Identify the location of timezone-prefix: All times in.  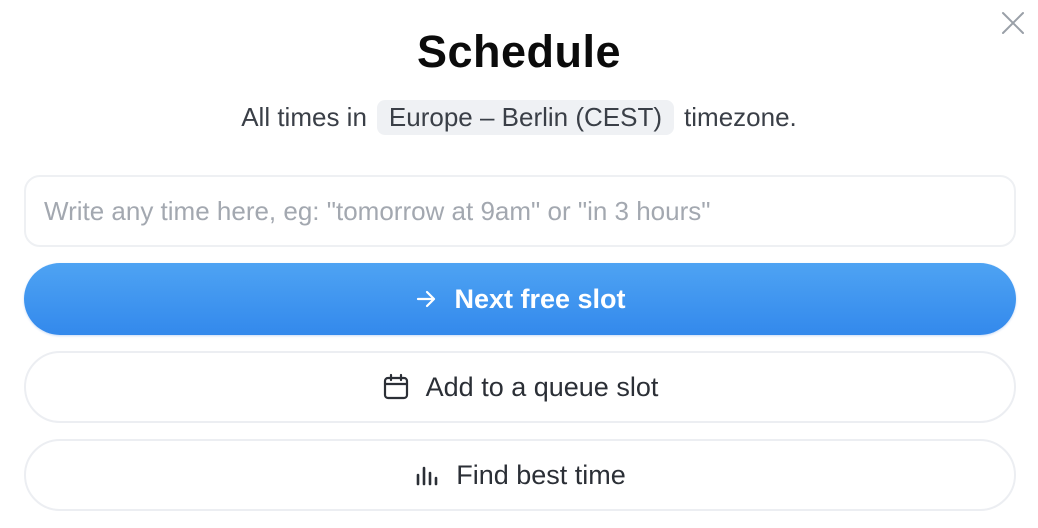
(304, 117).